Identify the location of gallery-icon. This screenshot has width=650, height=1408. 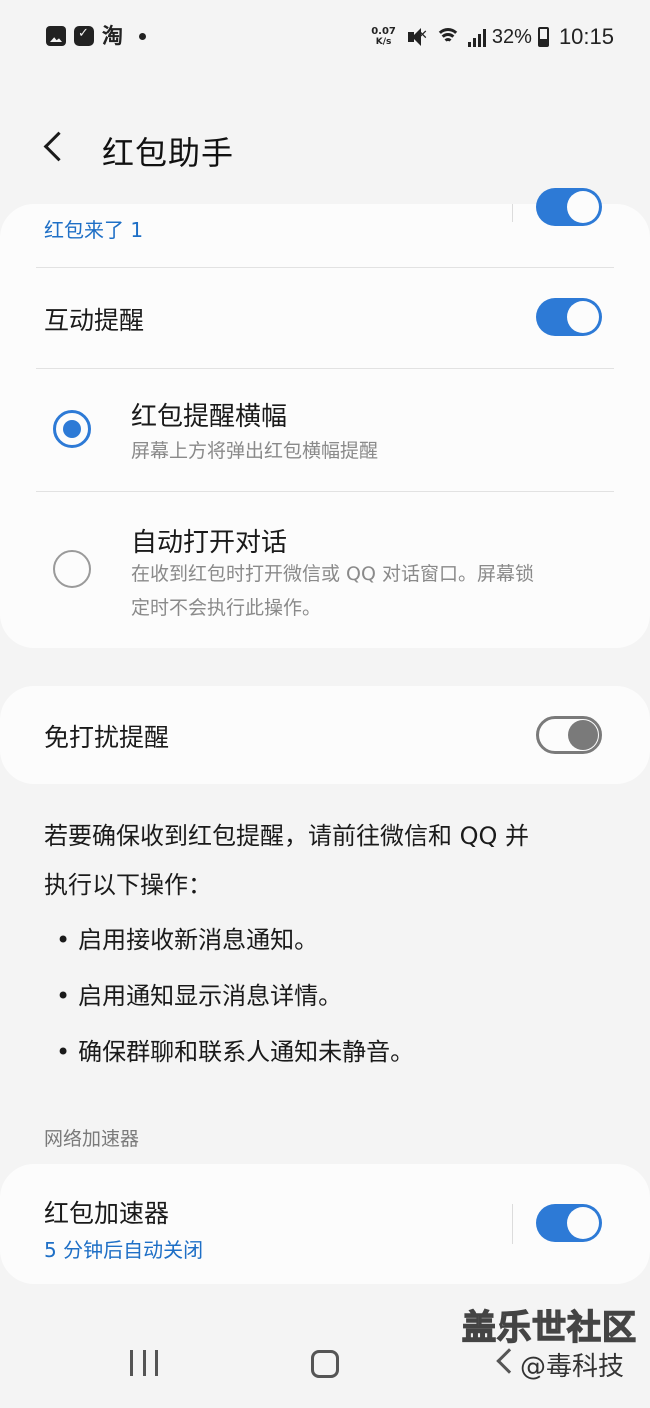
(56, 36).